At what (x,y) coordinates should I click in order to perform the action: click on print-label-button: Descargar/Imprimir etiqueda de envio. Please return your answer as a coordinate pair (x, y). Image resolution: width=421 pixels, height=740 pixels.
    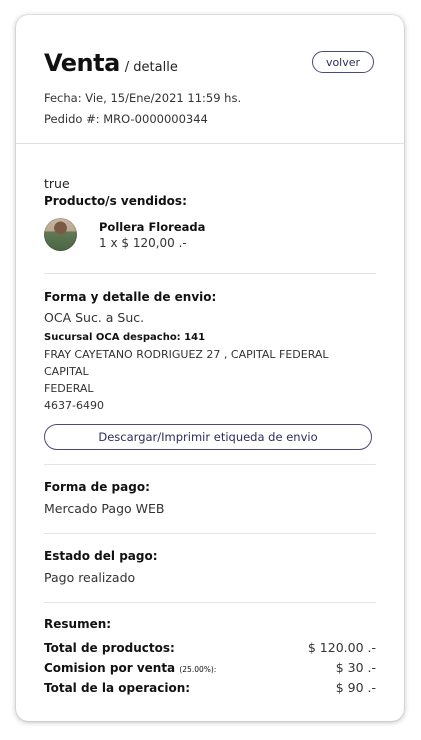
    Looking at the image, I should click on (208, 437).